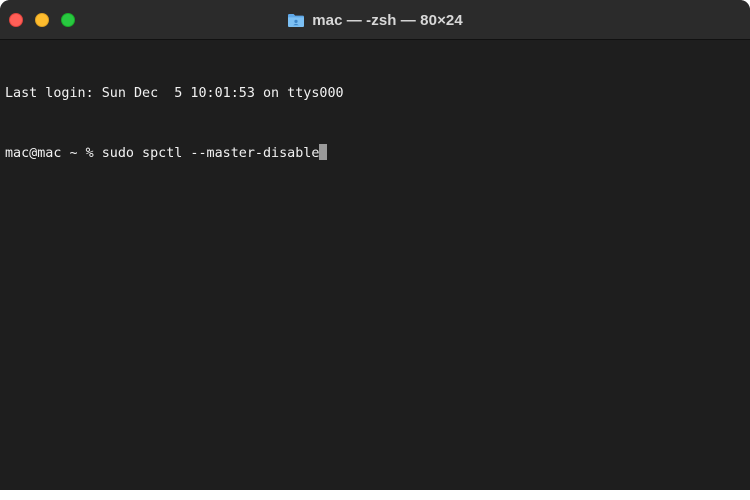  I want to click on text-cursor, so click(323, 152).